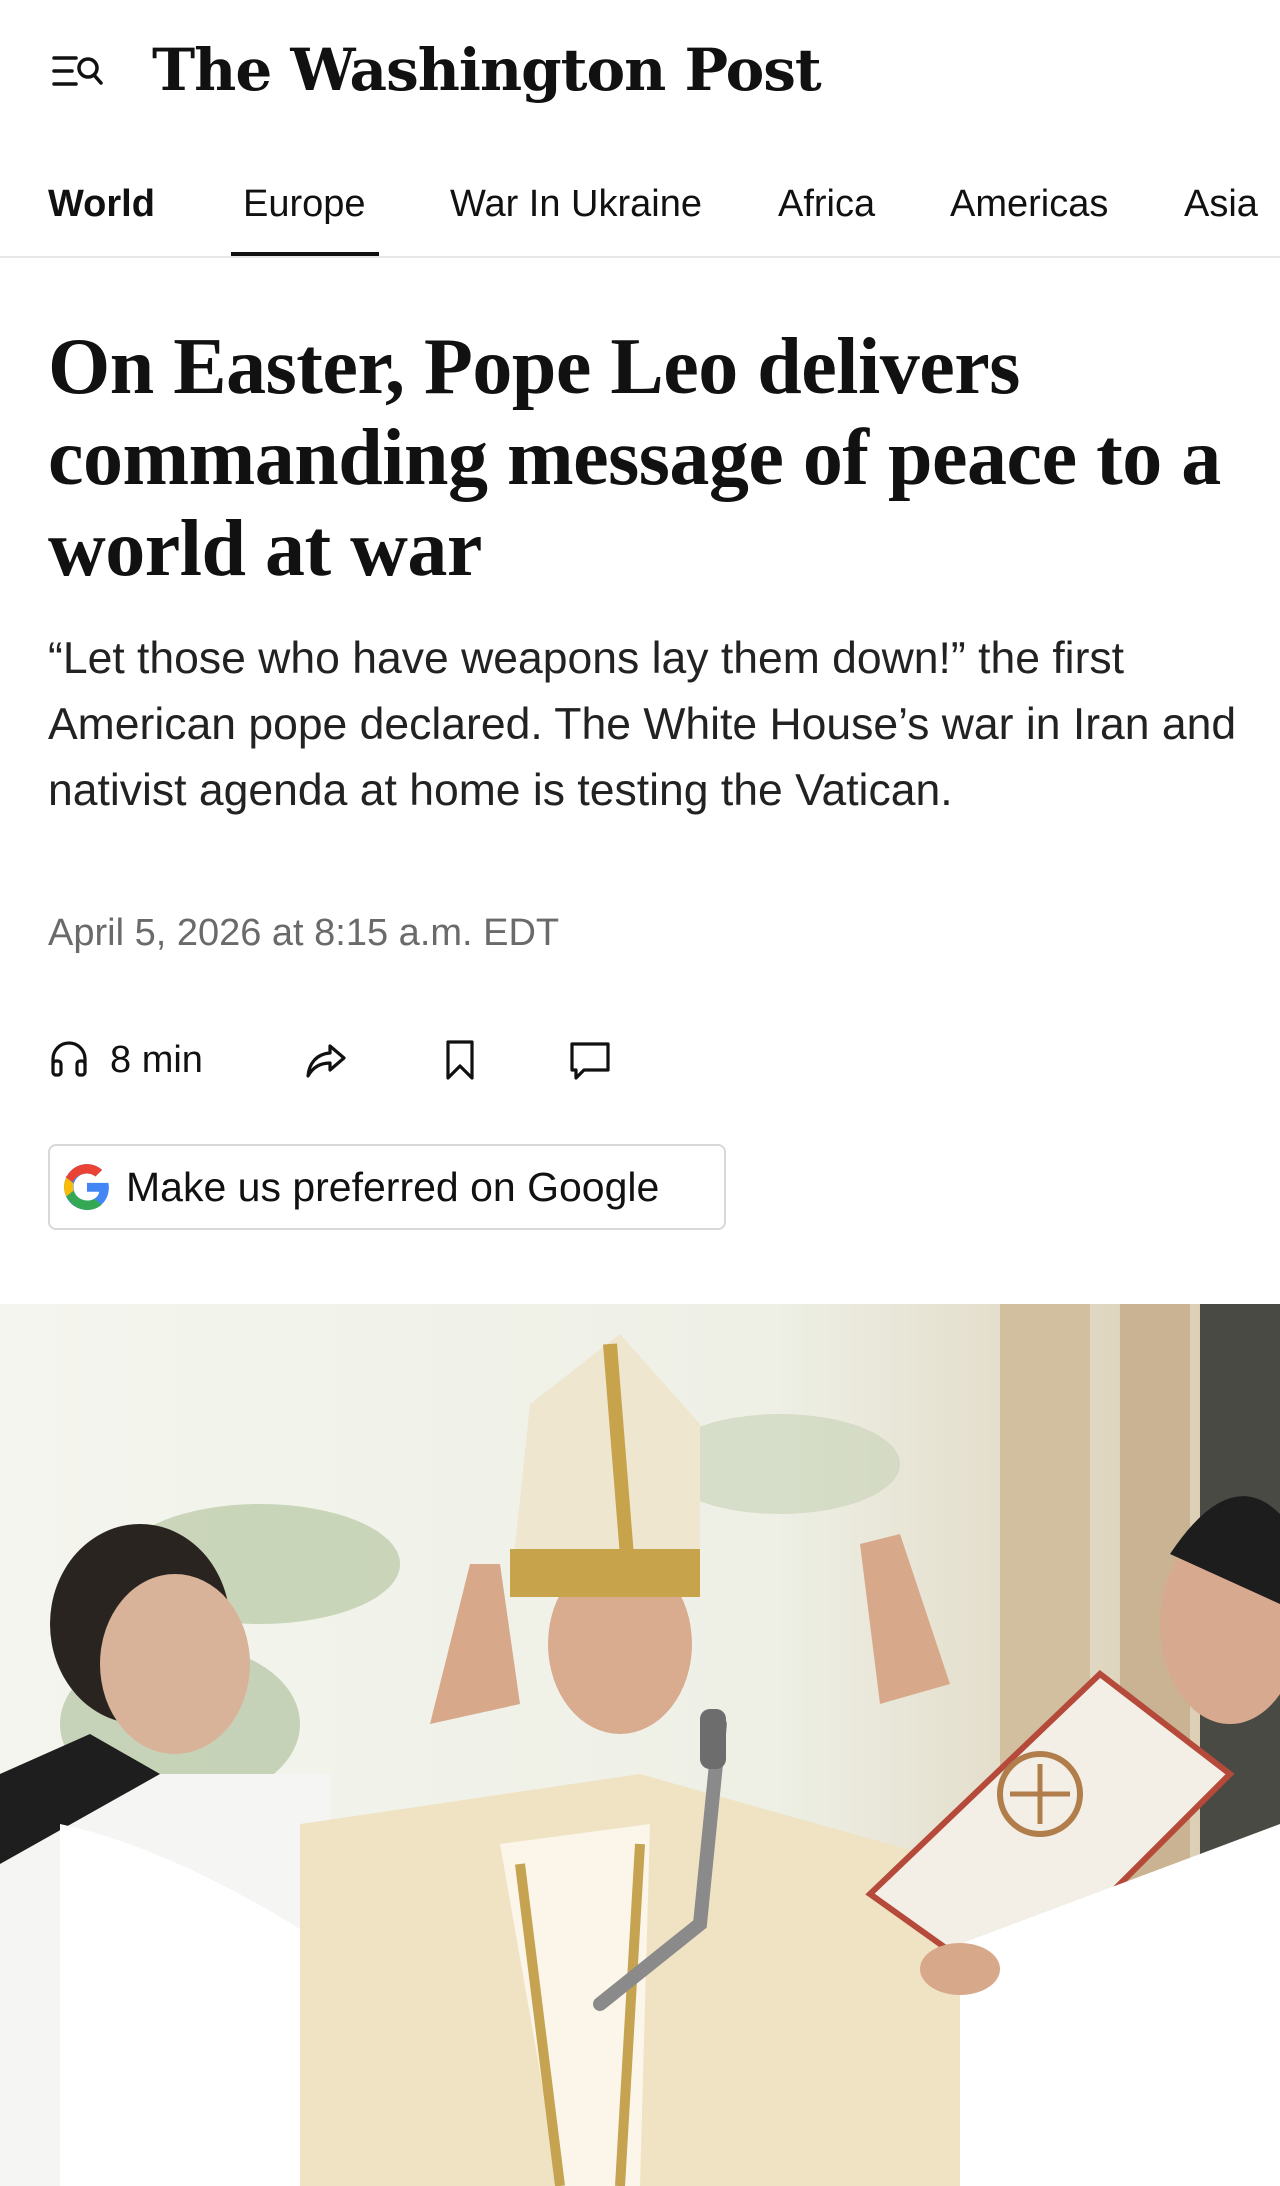 The width and height of the screenshot is (1280, 2186). What do you see at coordinates (156, 1059) in the screenshot?
I see `listen-duration: 8 min` at bounding box center [156, 1059].